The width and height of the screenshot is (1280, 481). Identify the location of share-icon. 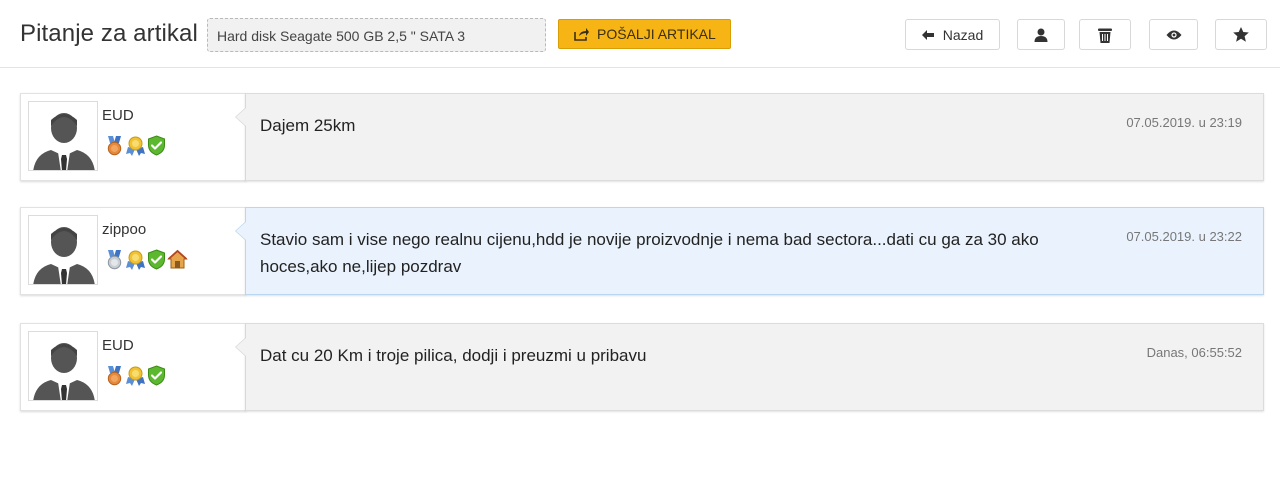
(581, 34).